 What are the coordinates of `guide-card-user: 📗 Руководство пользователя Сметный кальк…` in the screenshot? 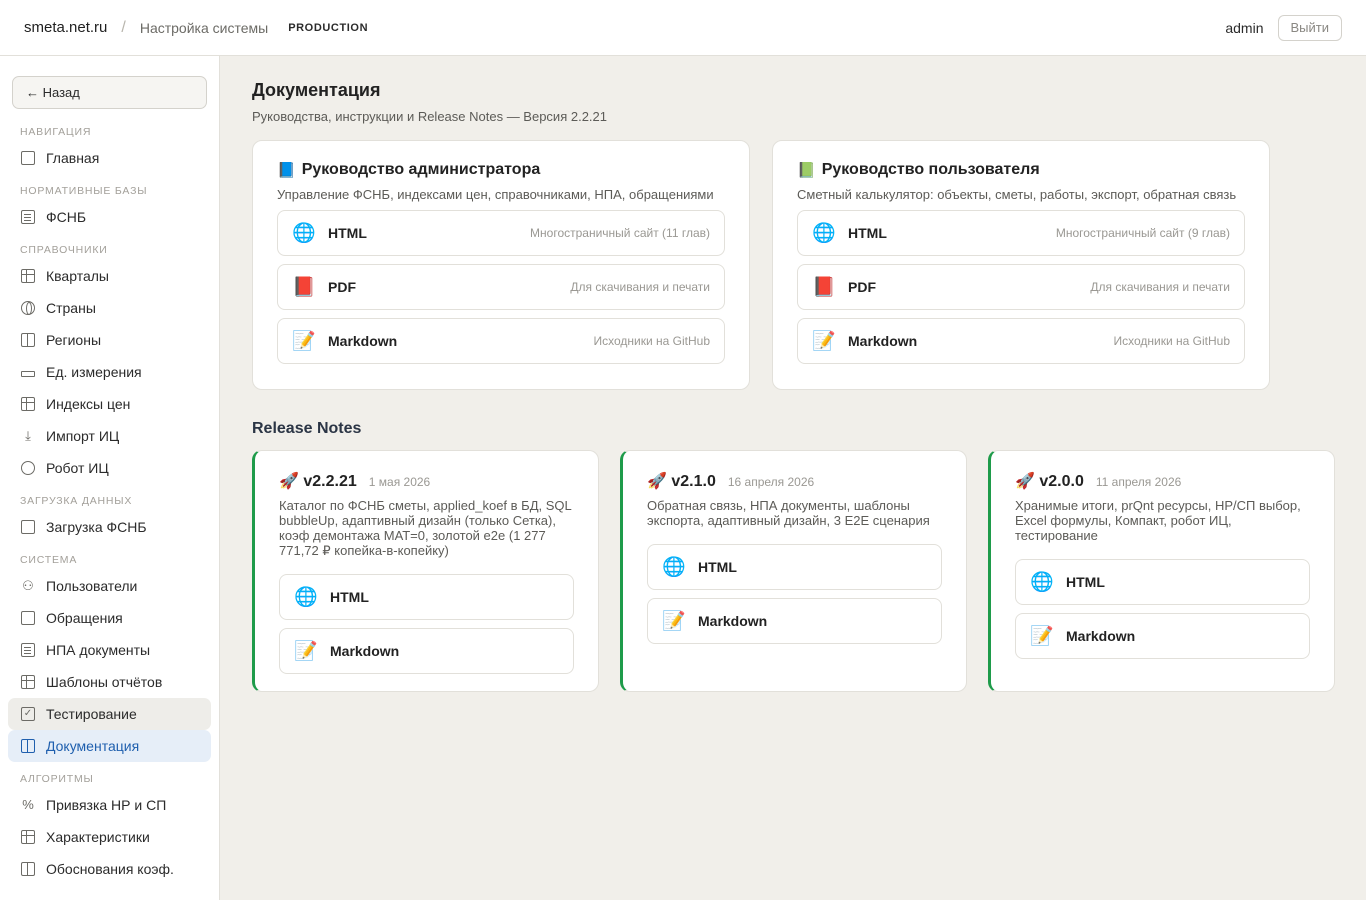 It's located at (1021, 265).